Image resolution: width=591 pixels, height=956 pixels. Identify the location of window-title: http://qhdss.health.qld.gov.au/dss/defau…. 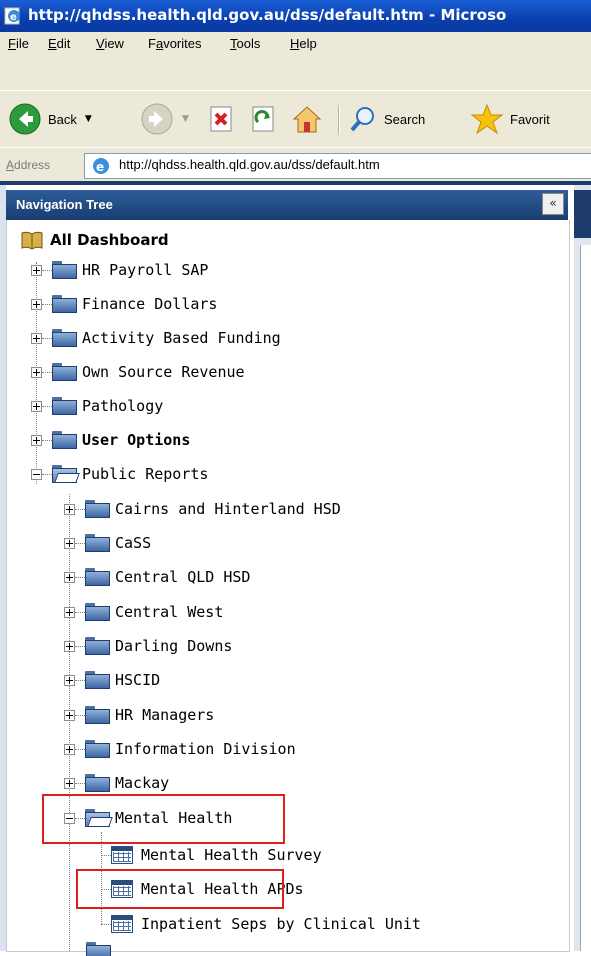
(267, 15).